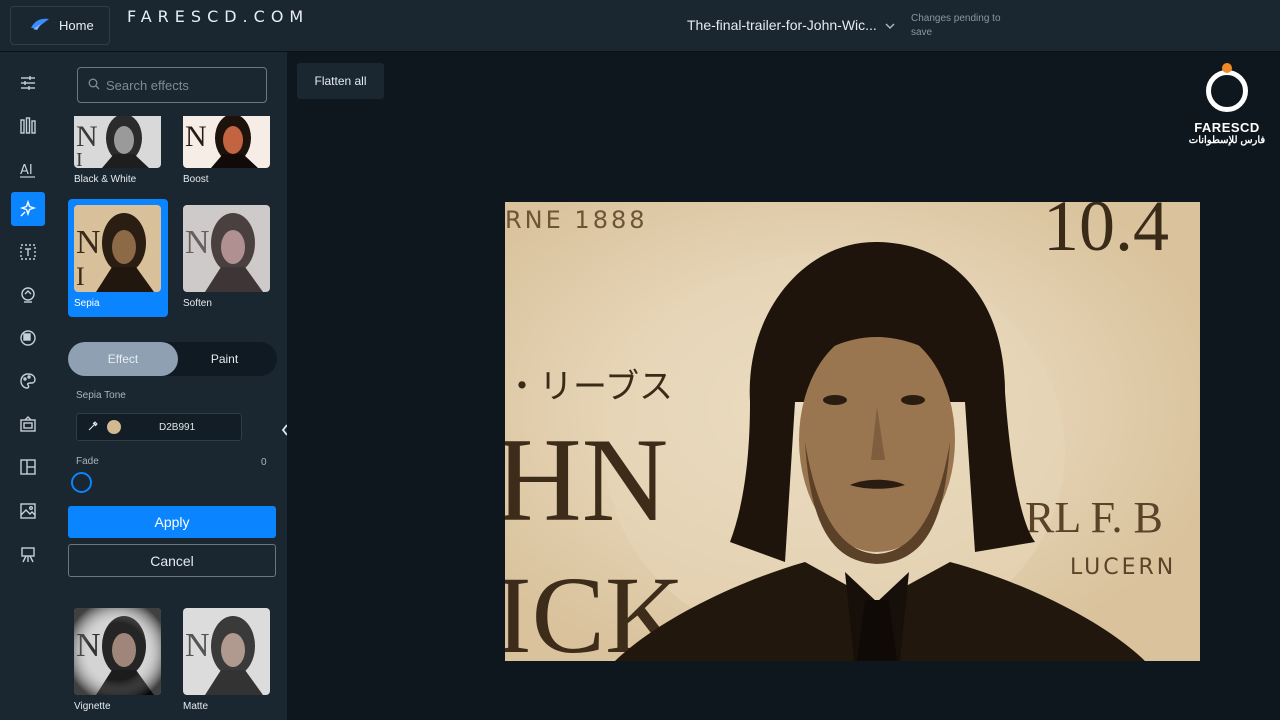 Image resolution: width=1280 pixels, height=720 pixels. Describe the element at coordinates (28, 511) in the screenshot. I see `image-icon` at that location.